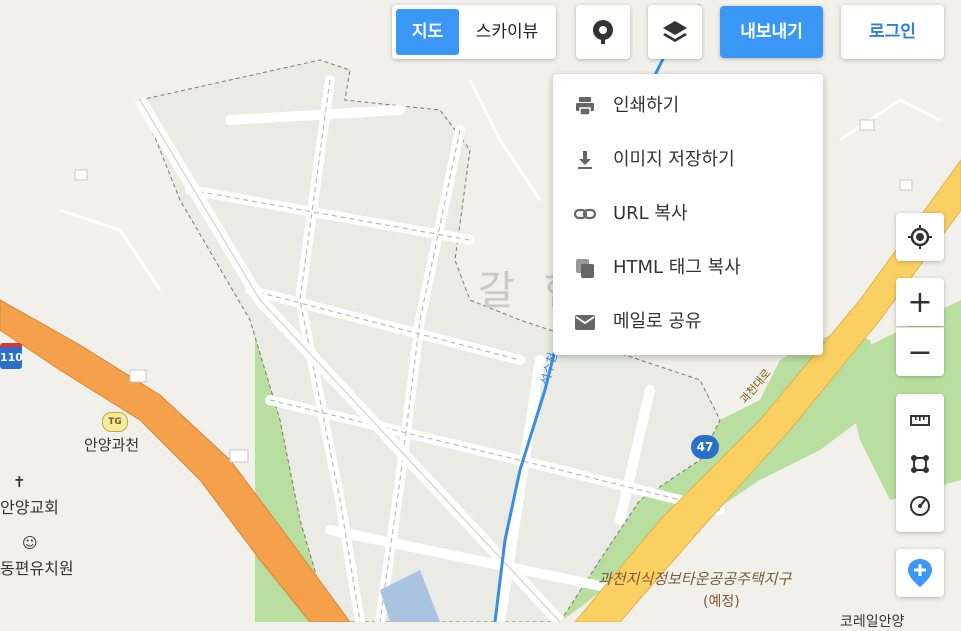 This screenshot has height=631, width=961. Describe the element at coordinates (657, 321) in the screenshot. I see `menu-item-share-mail-label: 메일로 공유` at that location.